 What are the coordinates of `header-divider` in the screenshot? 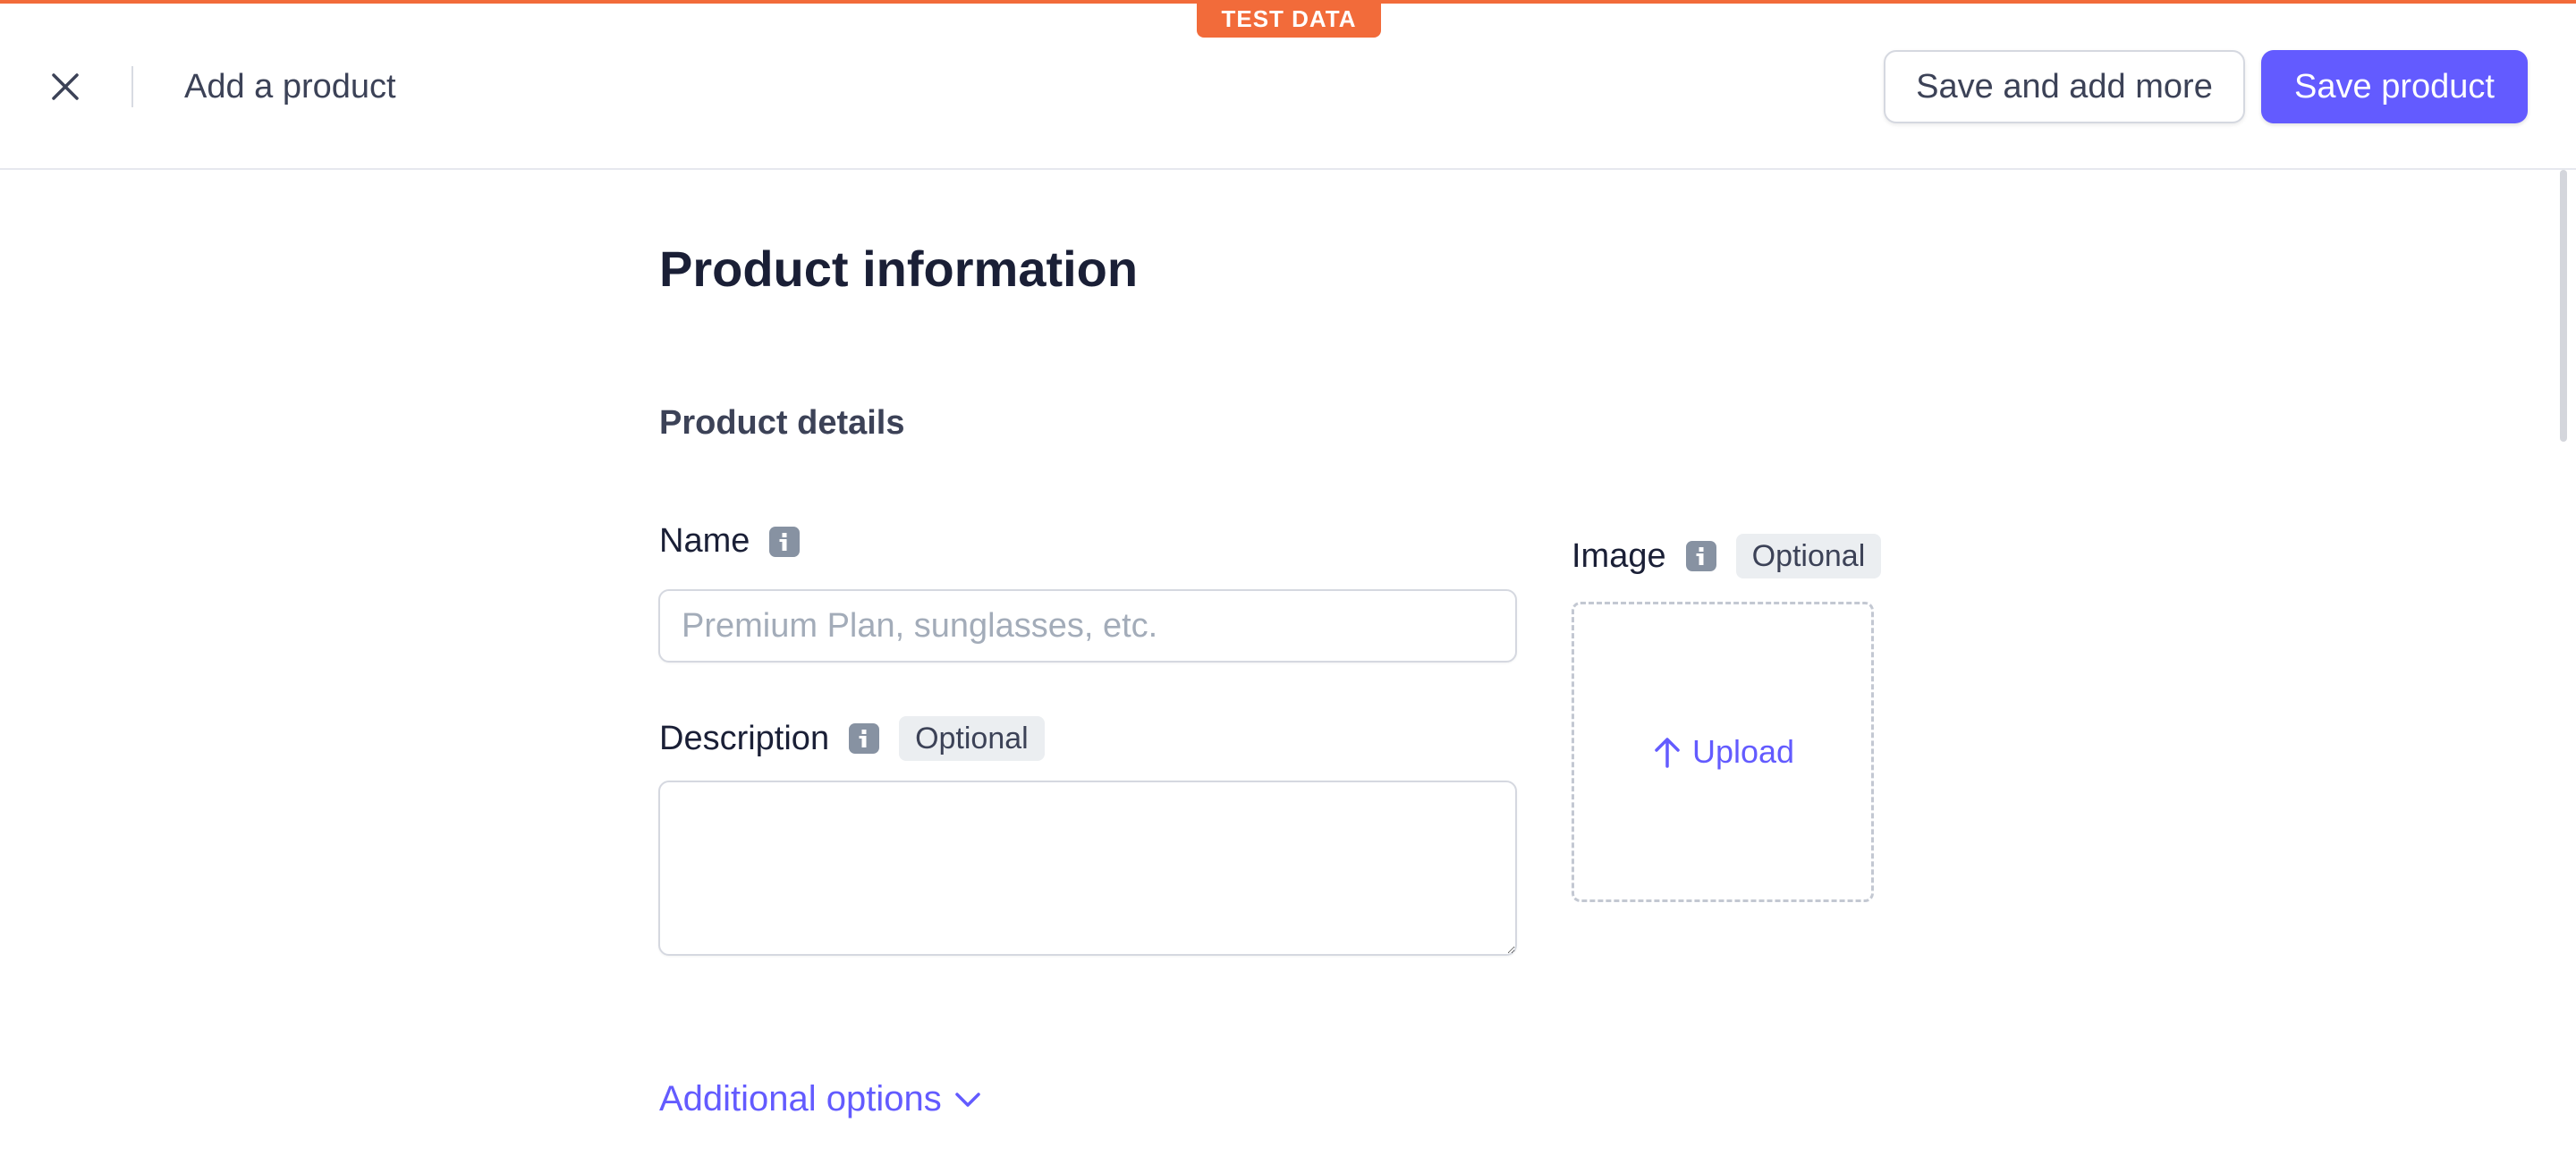 It's located at (132, 86).